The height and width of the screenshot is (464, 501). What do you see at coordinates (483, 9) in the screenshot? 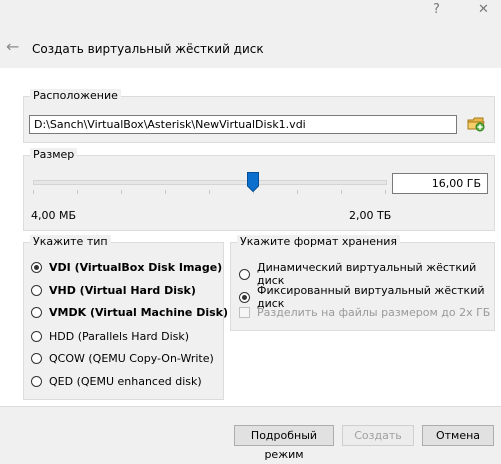
I see `close-button: ✕` at bounding box center [483, 9].